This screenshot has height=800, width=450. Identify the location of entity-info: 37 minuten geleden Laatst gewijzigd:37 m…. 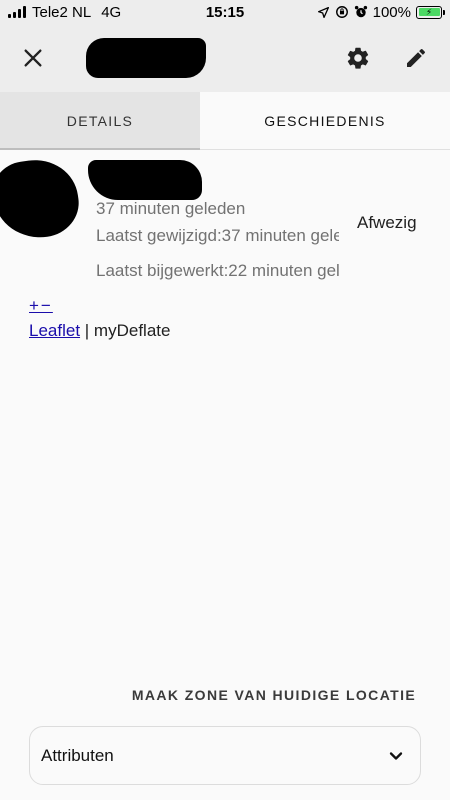
(217, 242).